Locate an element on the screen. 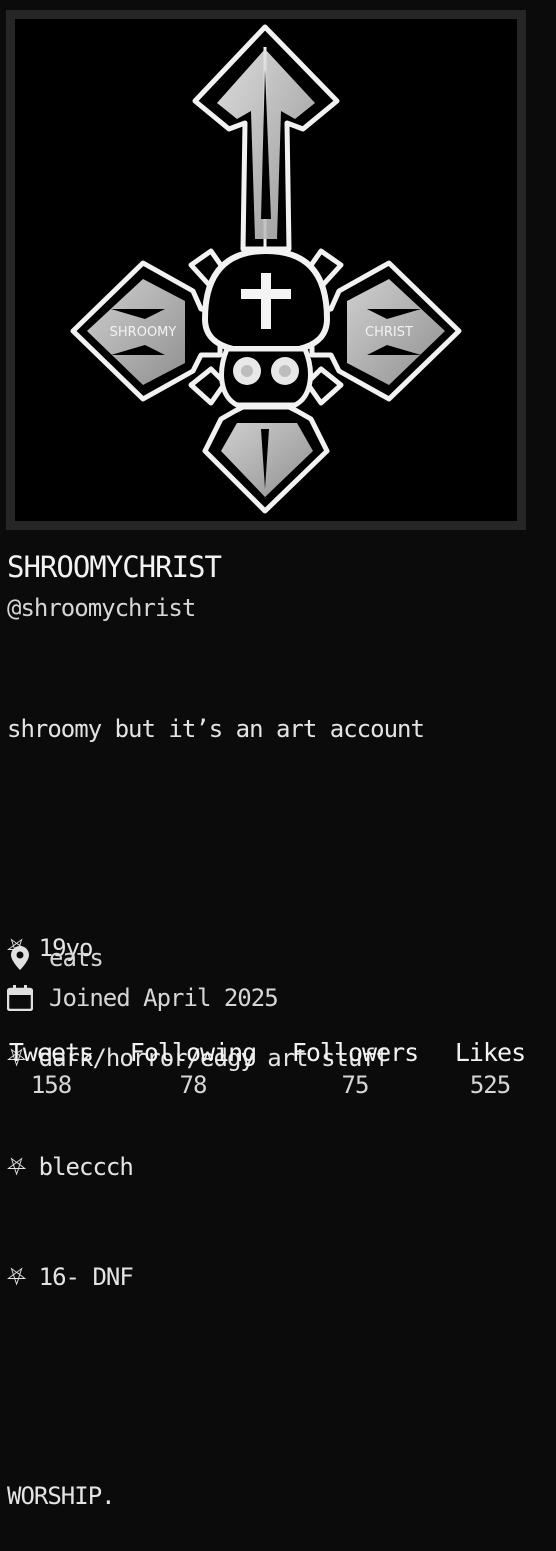 The image size is (556, 1551). joined-text: Joined April 2025 is located at coordinates (164, 998).